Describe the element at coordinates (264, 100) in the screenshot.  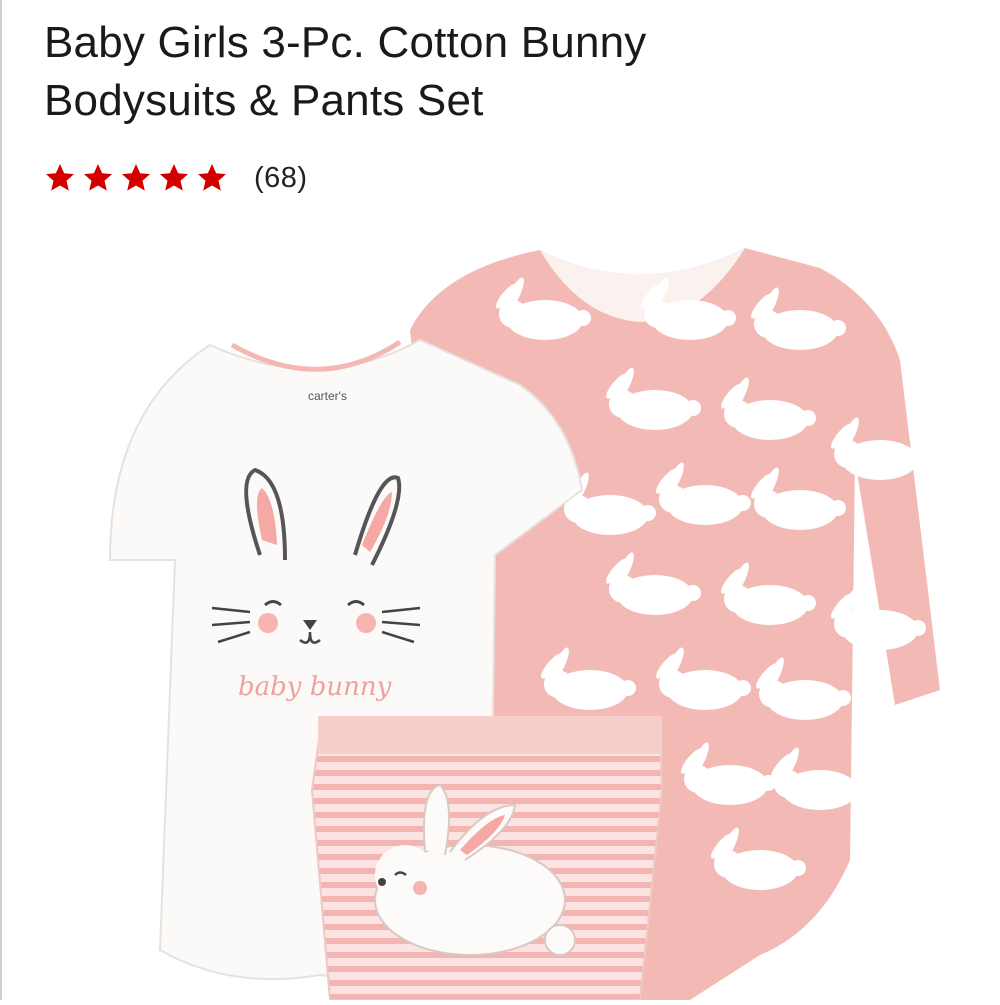
I see `product-title-line-2: Bodysuits & Pants Set` at that location.